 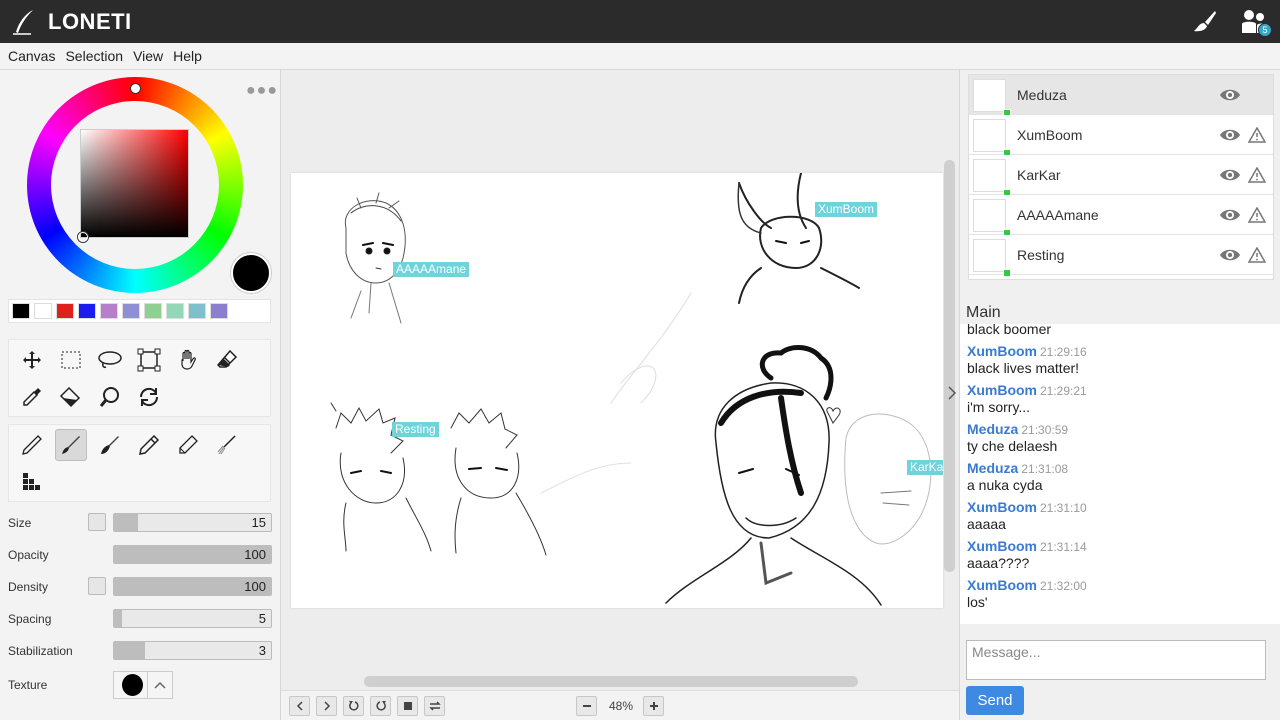 I want to click on zoom-in-button, so click(x=653, y=706).